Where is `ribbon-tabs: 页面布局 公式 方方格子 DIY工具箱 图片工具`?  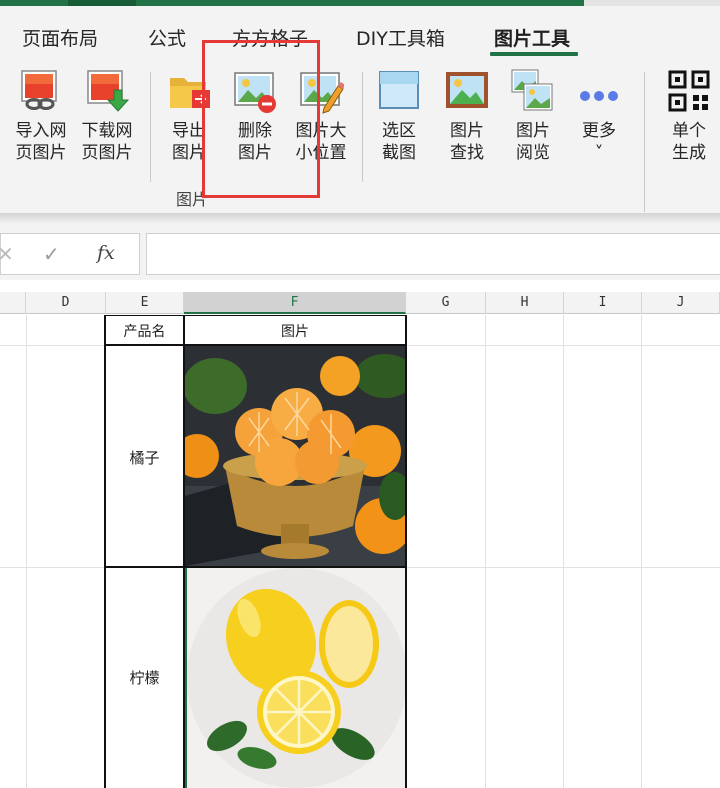
ribbon-tabs: 页面布局 公式 方方格子 DIY工具箱 图片工具 is located at coordinates (360, 32).